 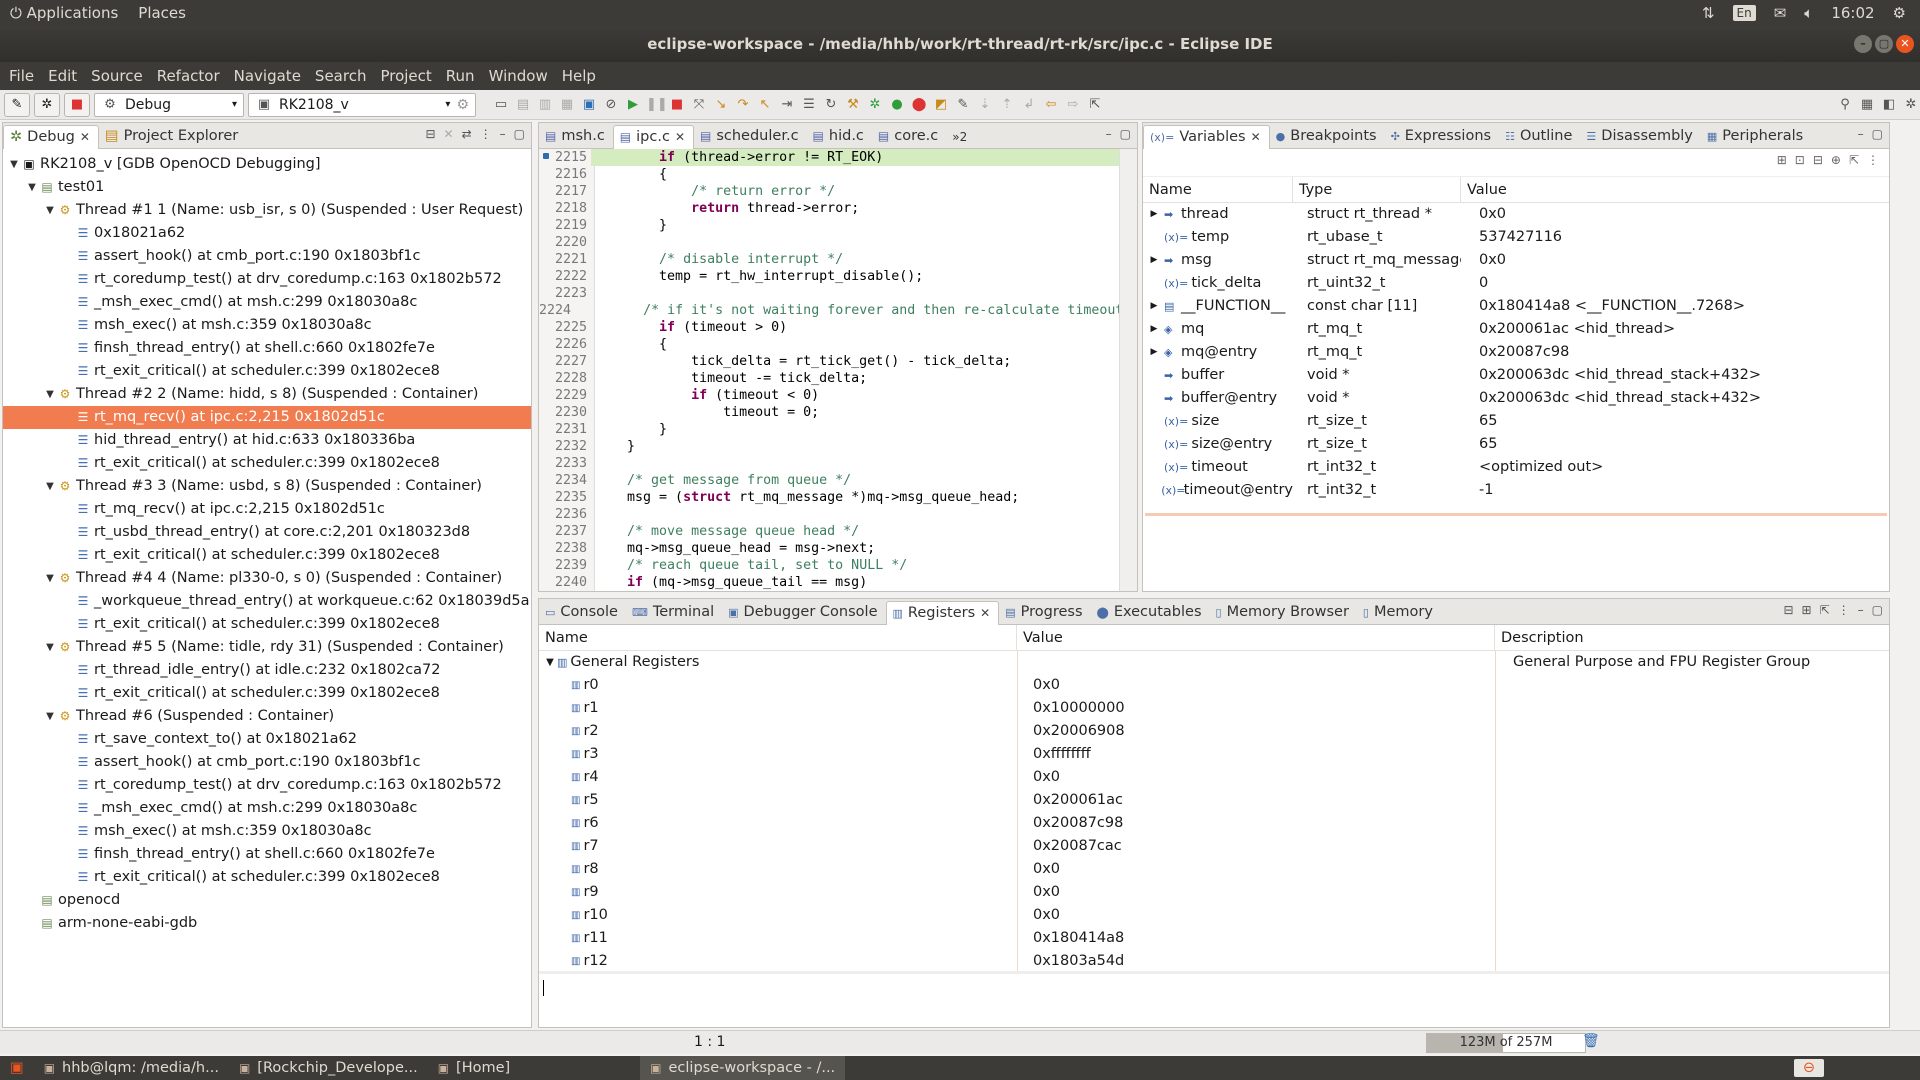 What do you see at coordinates (467, 134) in the screenshot?
I see `link-with-editor-icon: ⇄` at bounding box center [467, 134].